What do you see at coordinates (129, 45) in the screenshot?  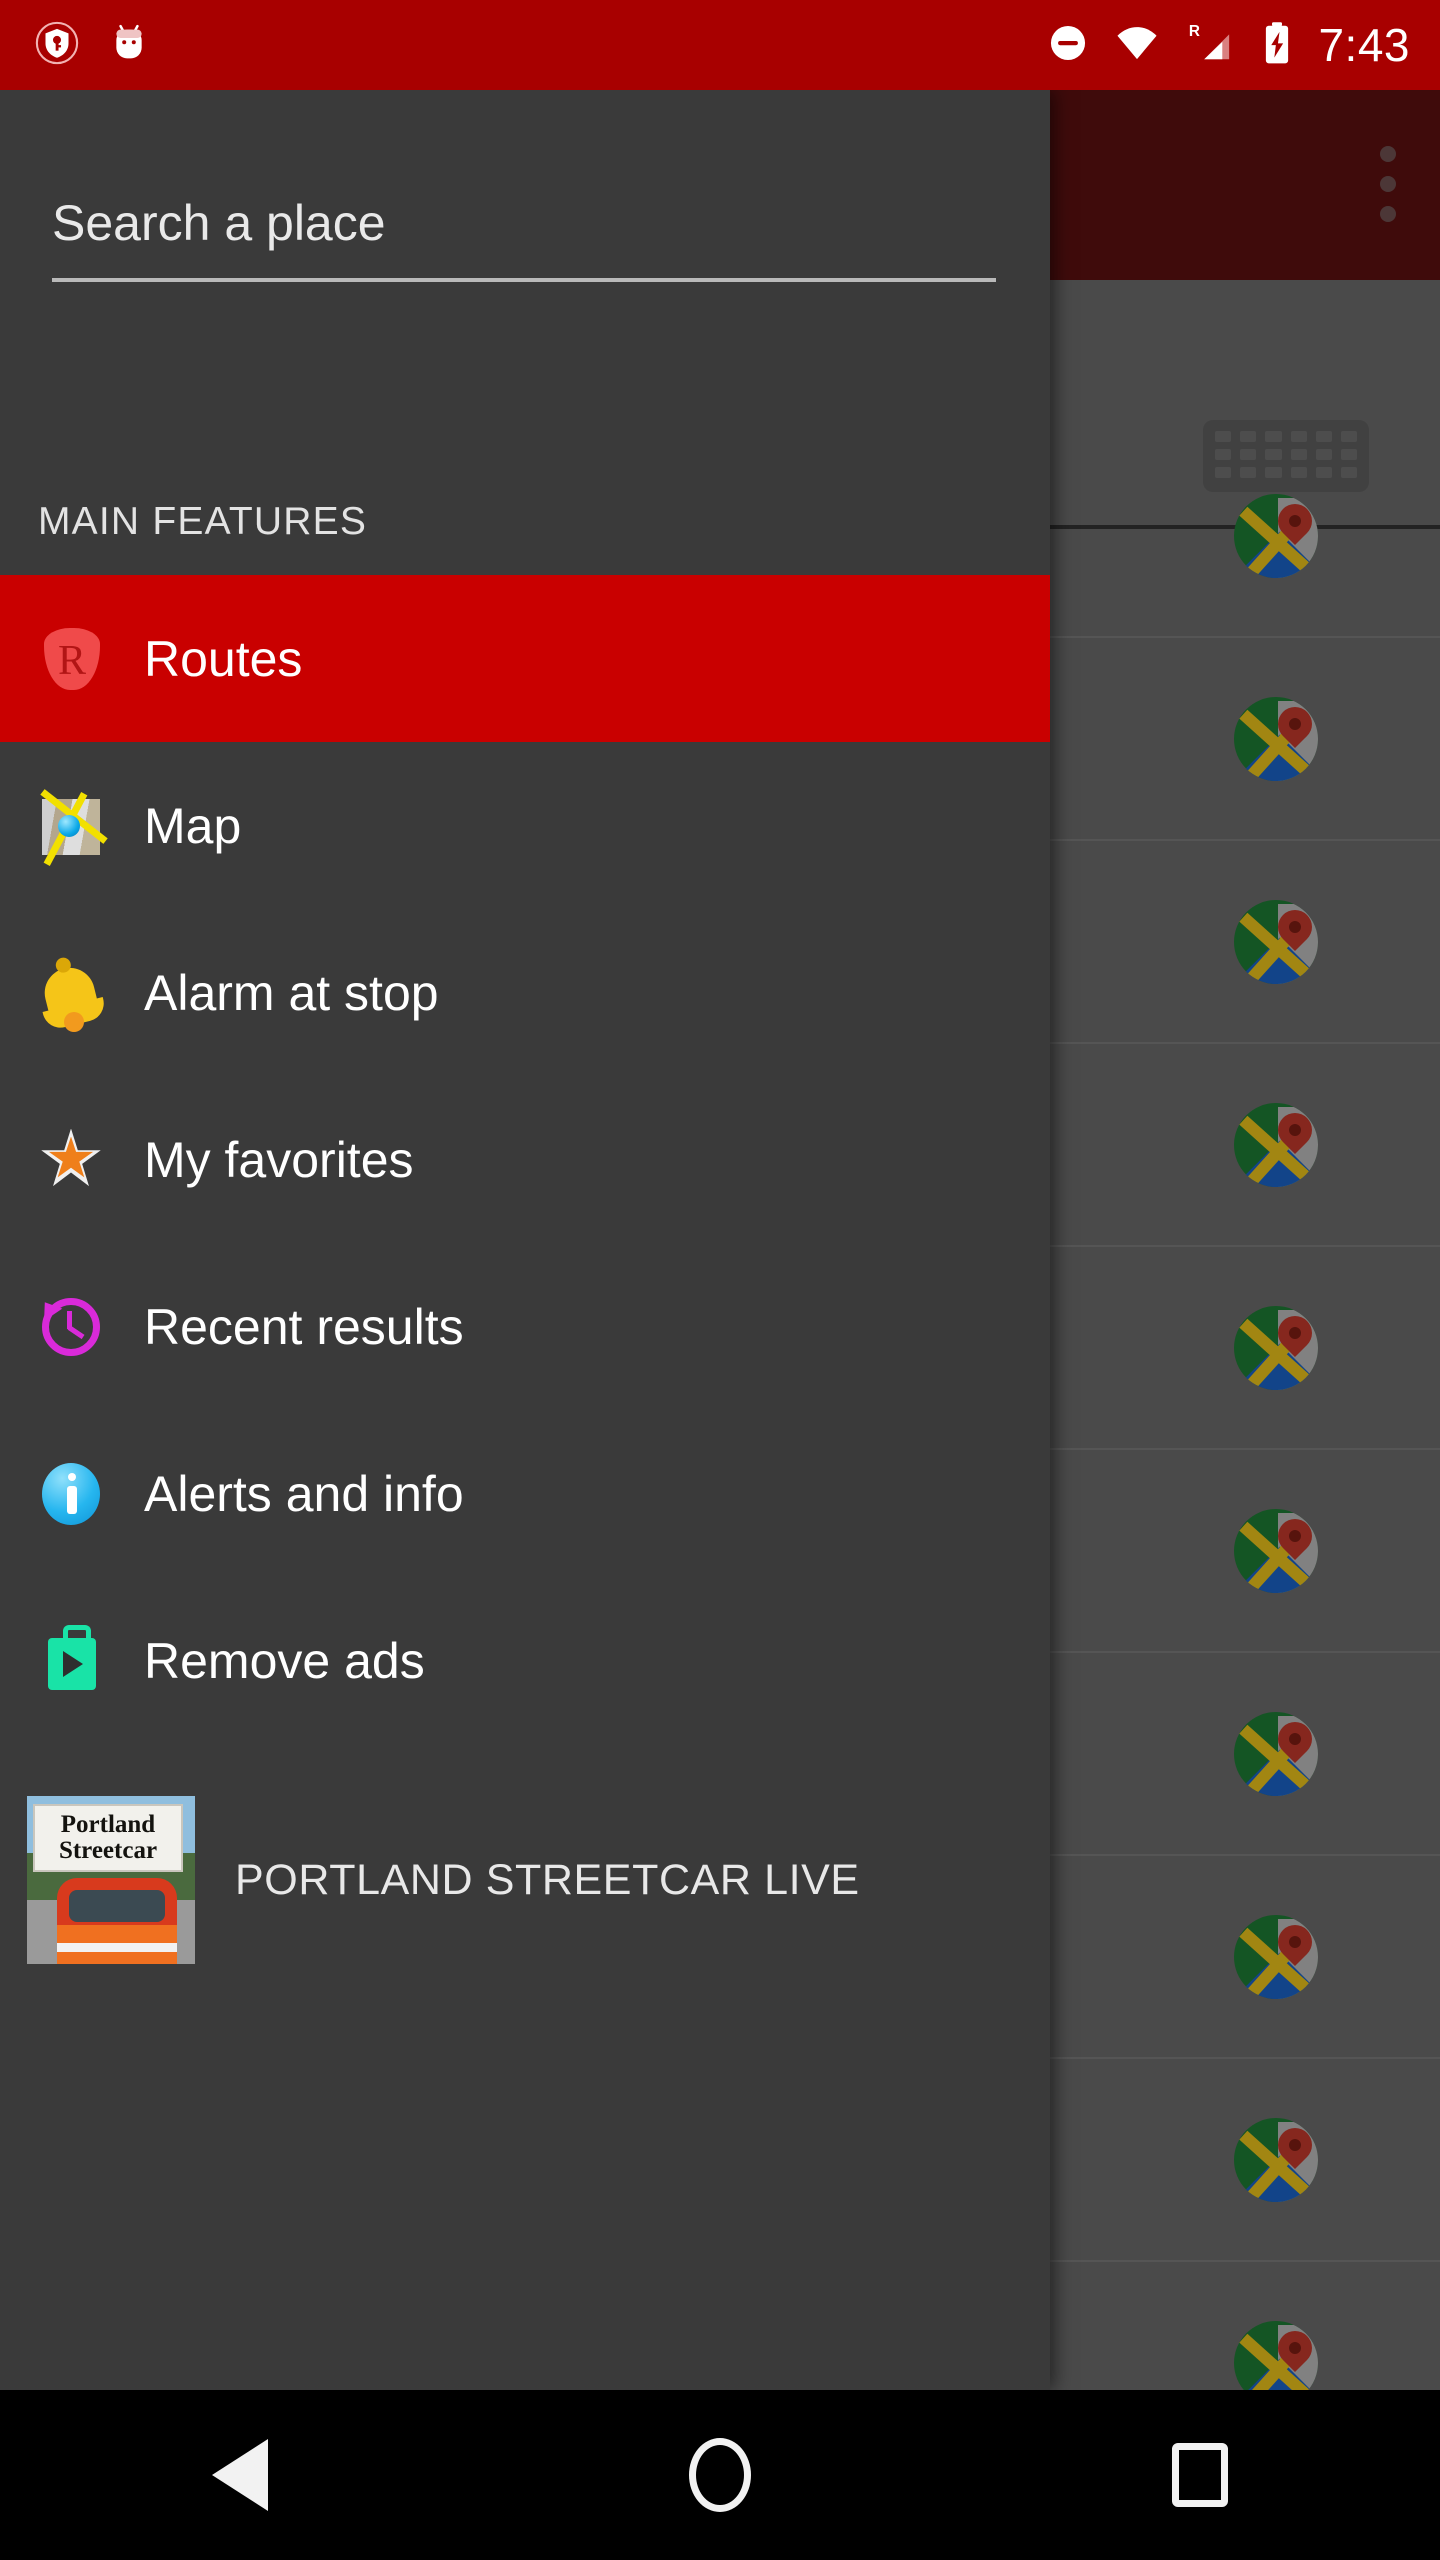 I see `android-mascot-icon` at bounding box center [129, 45].